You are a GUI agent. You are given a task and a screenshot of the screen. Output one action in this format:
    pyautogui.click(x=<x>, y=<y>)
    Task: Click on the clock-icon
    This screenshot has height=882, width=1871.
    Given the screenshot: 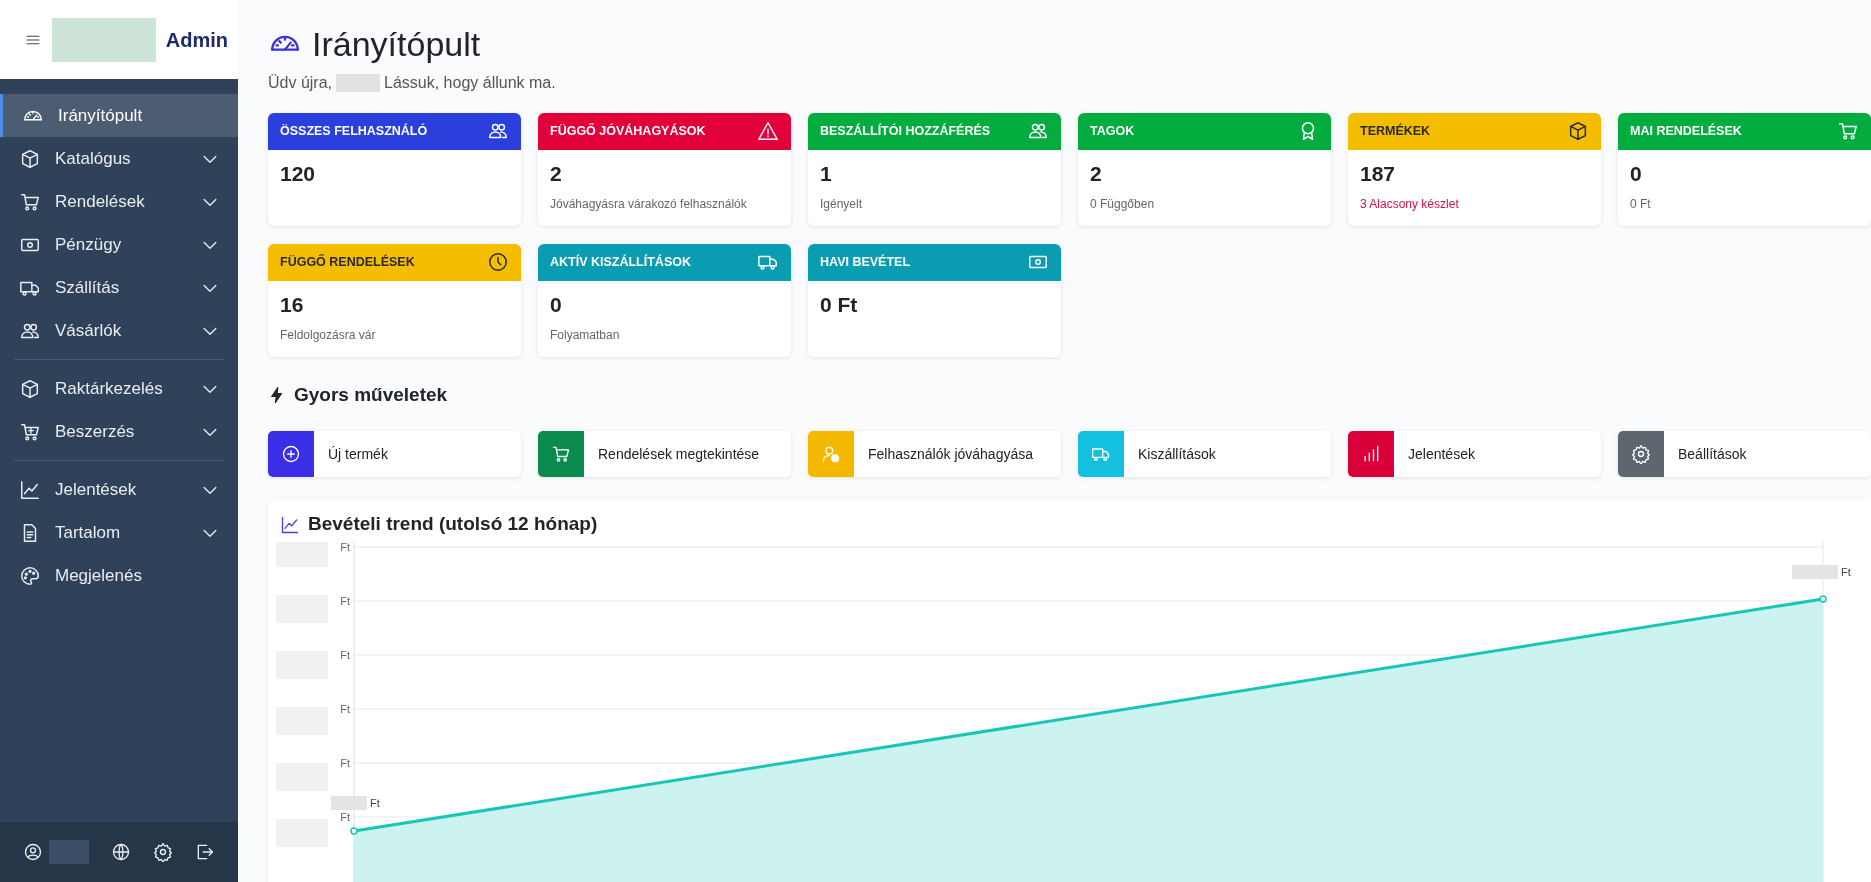 What is the action you would take?
    pyautogui.click(x=498, y=262)
    